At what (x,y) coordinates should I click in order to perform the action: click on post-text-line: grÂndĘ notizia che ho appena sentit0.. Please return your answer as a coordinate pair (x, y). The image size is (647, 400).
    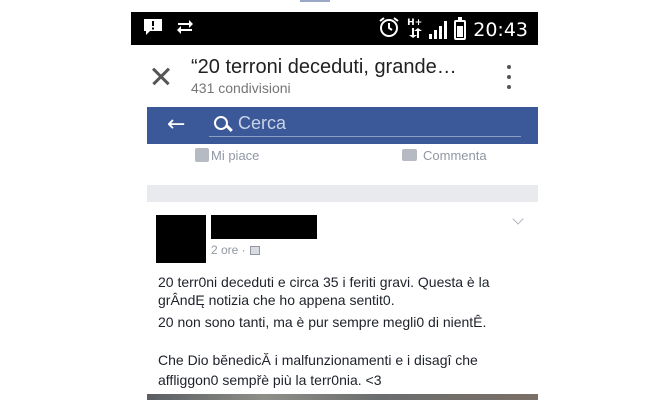
    Looking at the image, I should click on (276, 300).